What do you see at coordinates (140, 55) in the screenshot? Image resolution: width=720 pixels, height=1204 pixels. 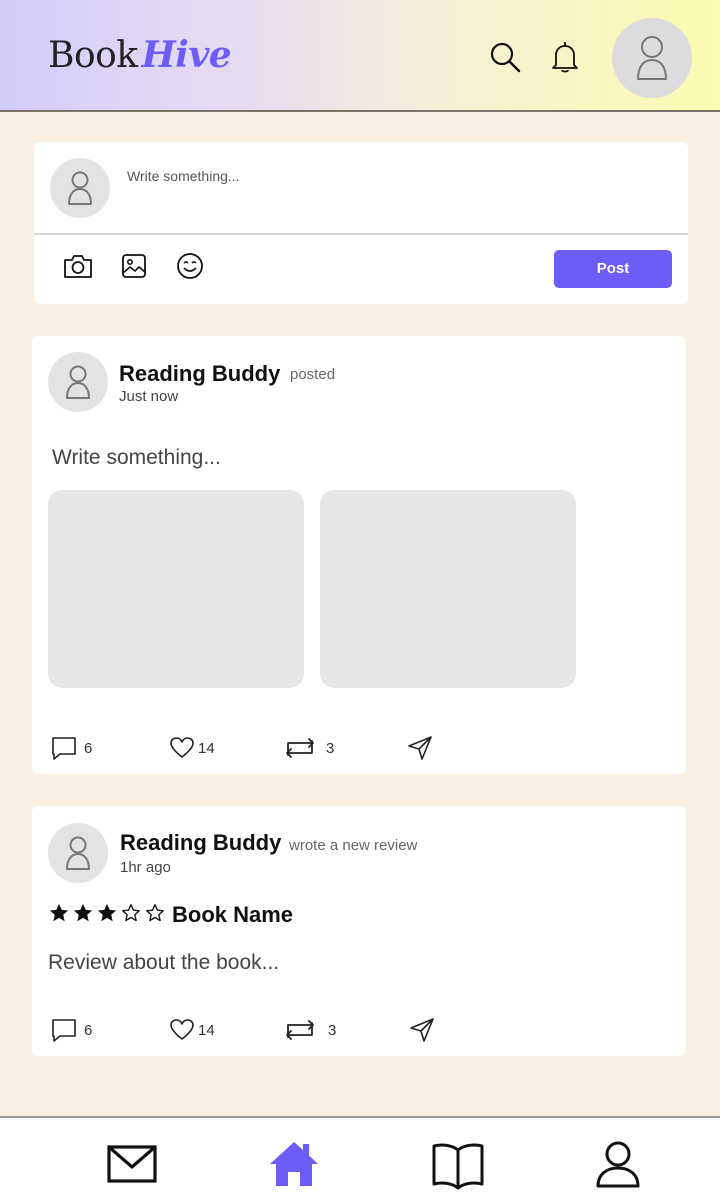 I see `app-logo: Book Hive` at bounding box center [140, 55].